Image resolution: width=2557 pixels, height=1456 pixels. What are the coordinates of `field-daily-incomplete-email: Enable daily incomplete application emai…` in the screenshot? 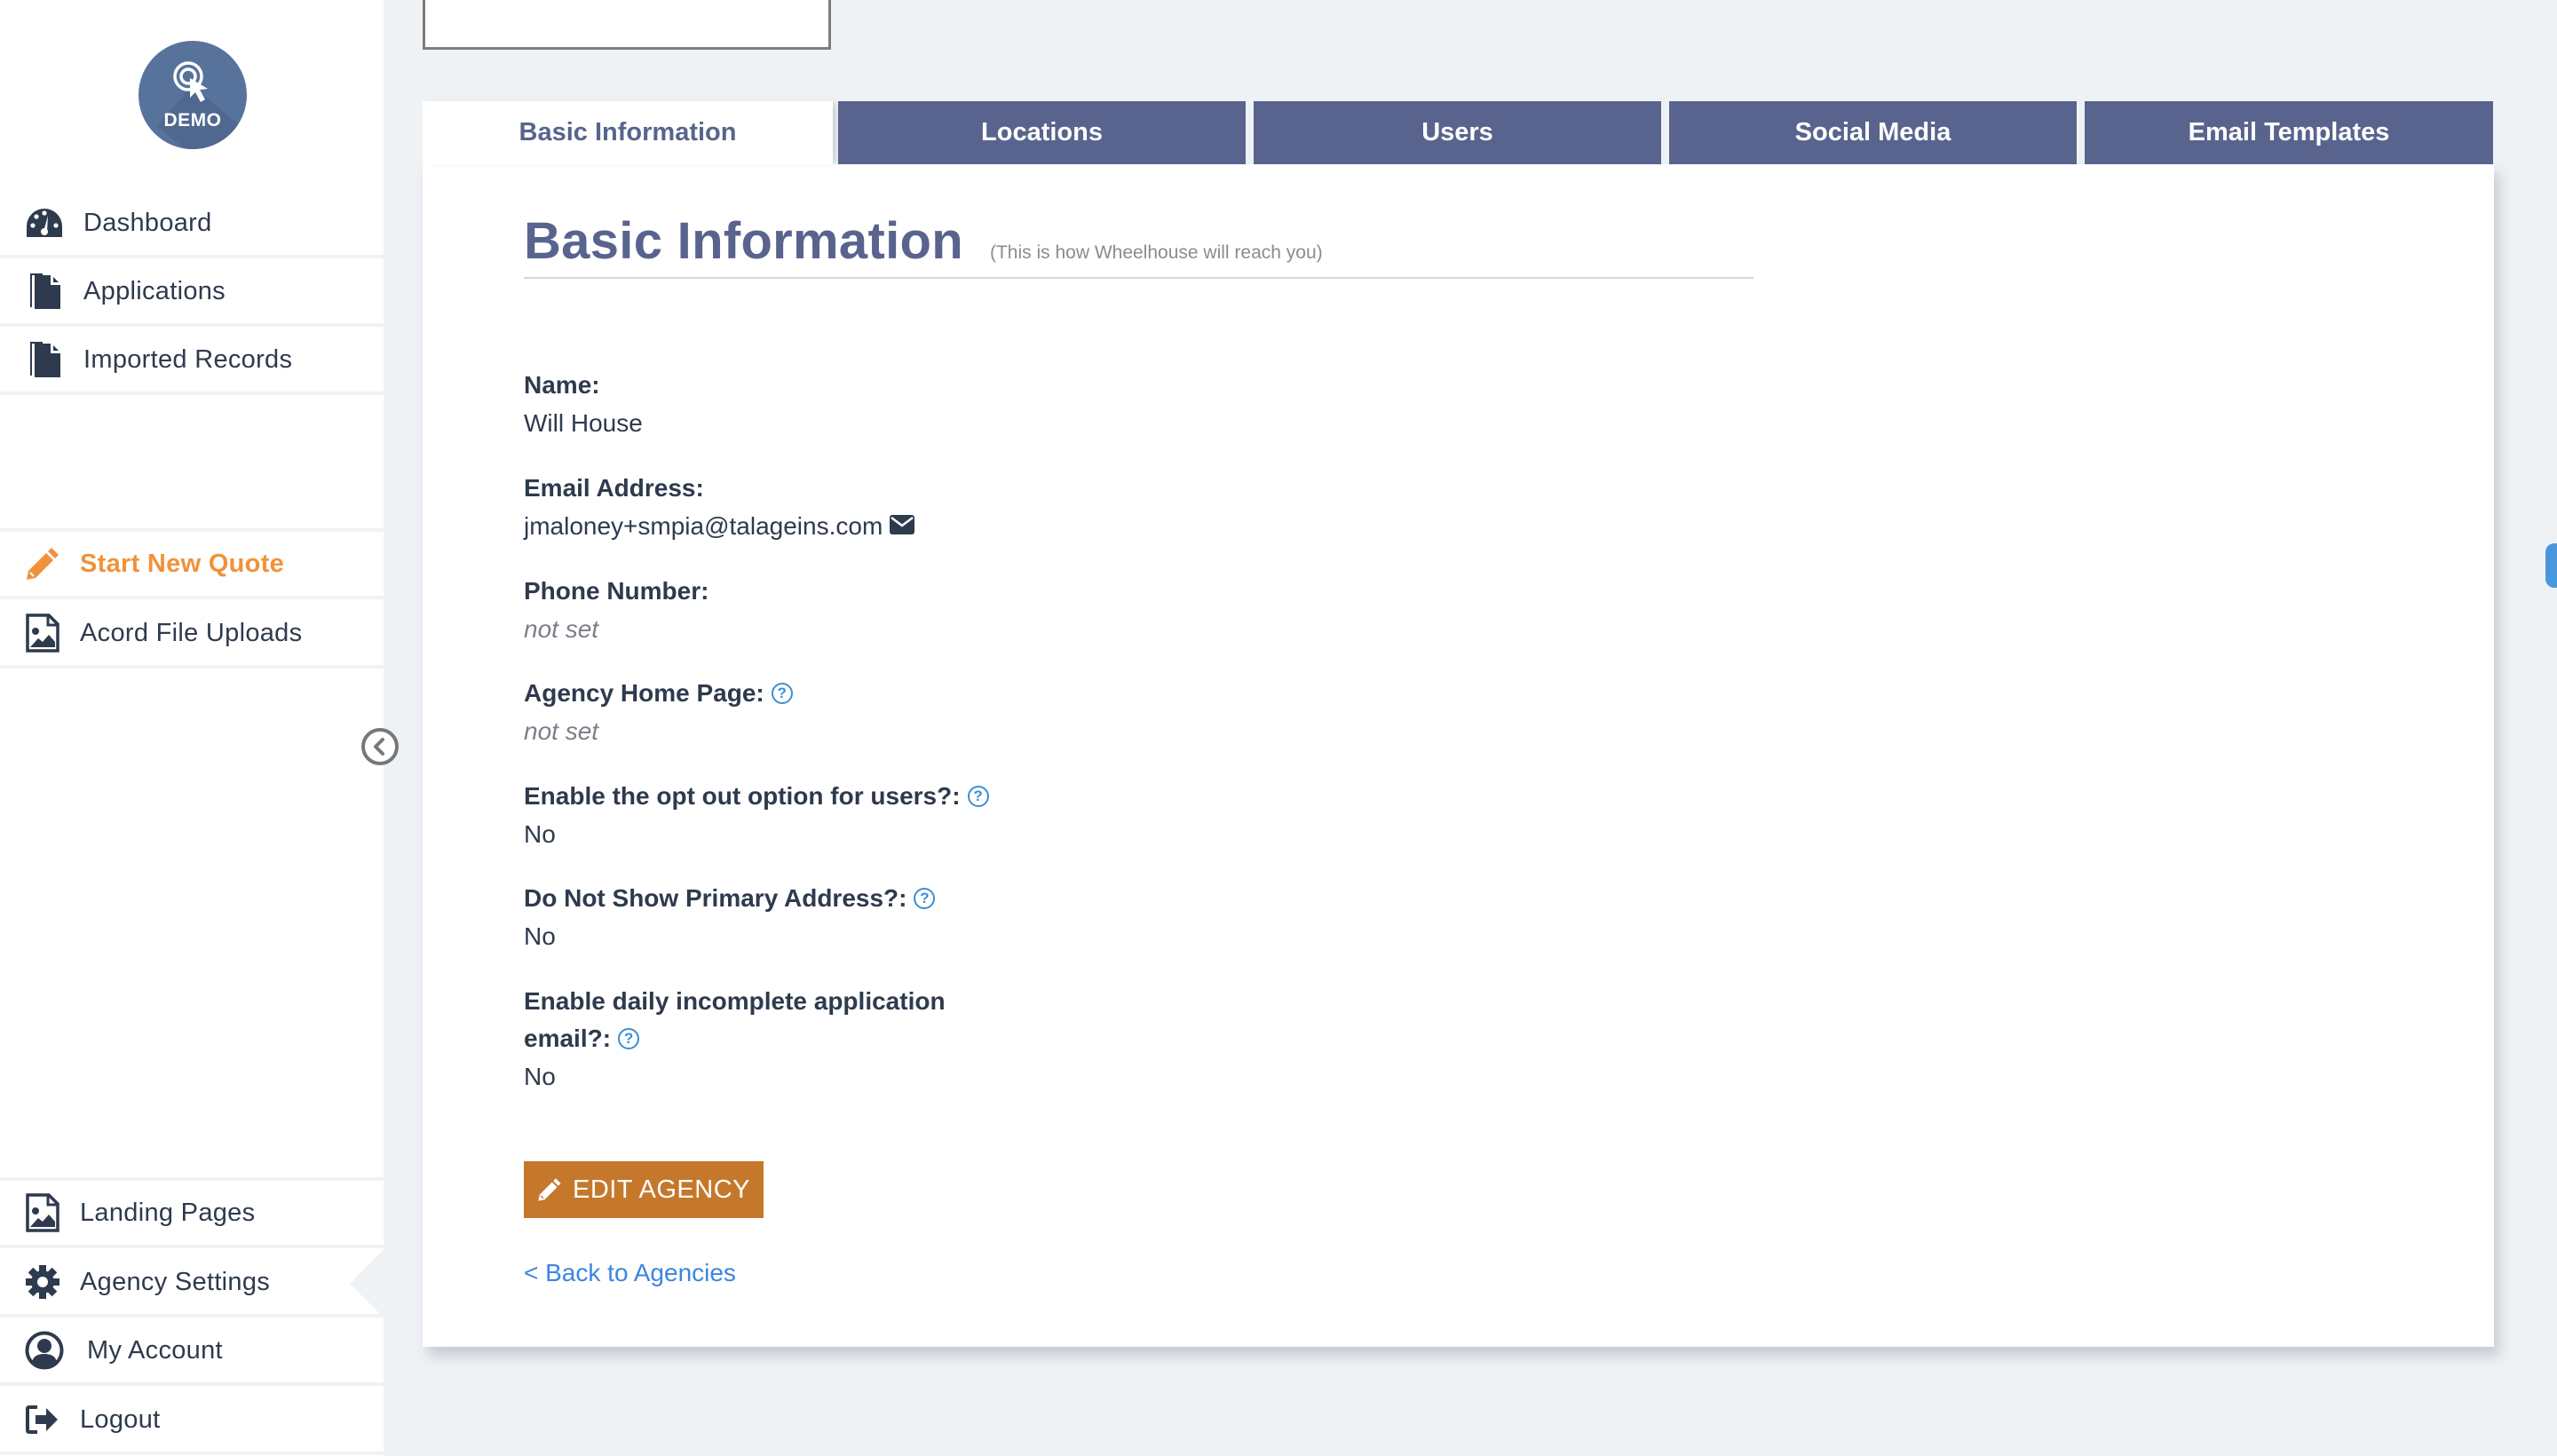 It's located at (834, 1039).